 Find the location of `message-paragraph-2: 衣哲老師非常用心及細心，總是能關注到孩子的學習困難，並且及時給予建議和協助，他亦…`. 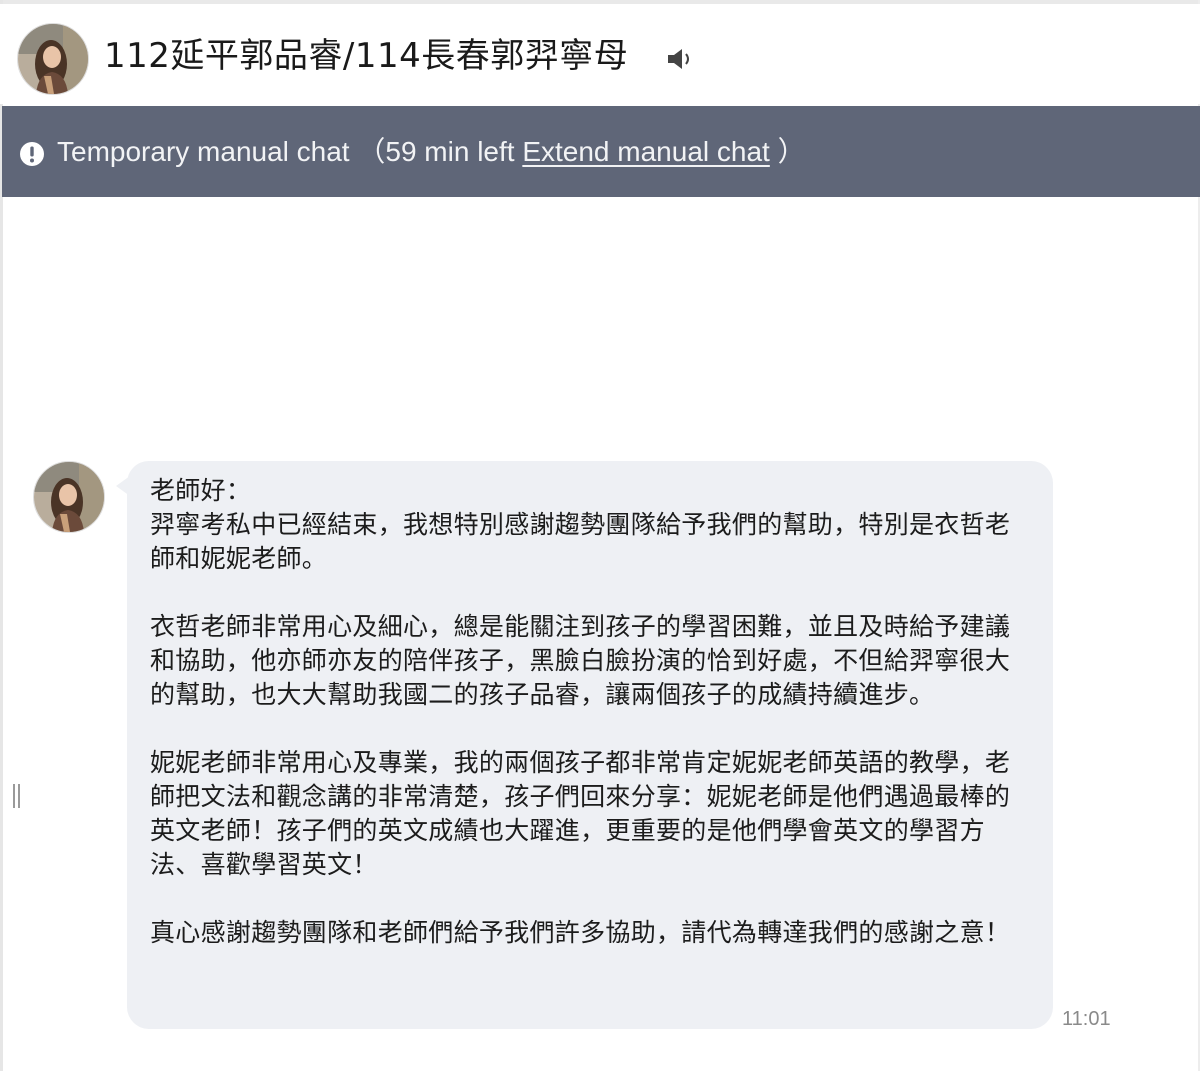

message-paragraph-2: 衣哲老師非常用心及細心，總是能關注到孩子的學習困難，並且及時給予建議和協助，他亦… is located at coordinates (580, 660).